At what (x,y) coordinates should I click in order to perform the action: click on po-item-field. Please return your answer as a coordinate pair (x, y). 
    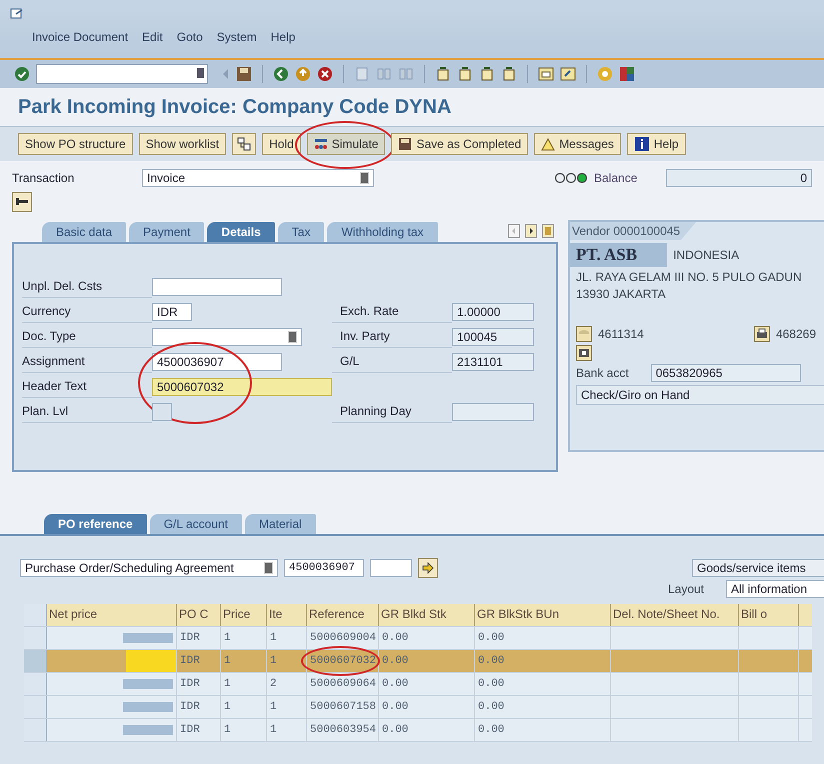
    Looking at the image, I should click on (391, 568).